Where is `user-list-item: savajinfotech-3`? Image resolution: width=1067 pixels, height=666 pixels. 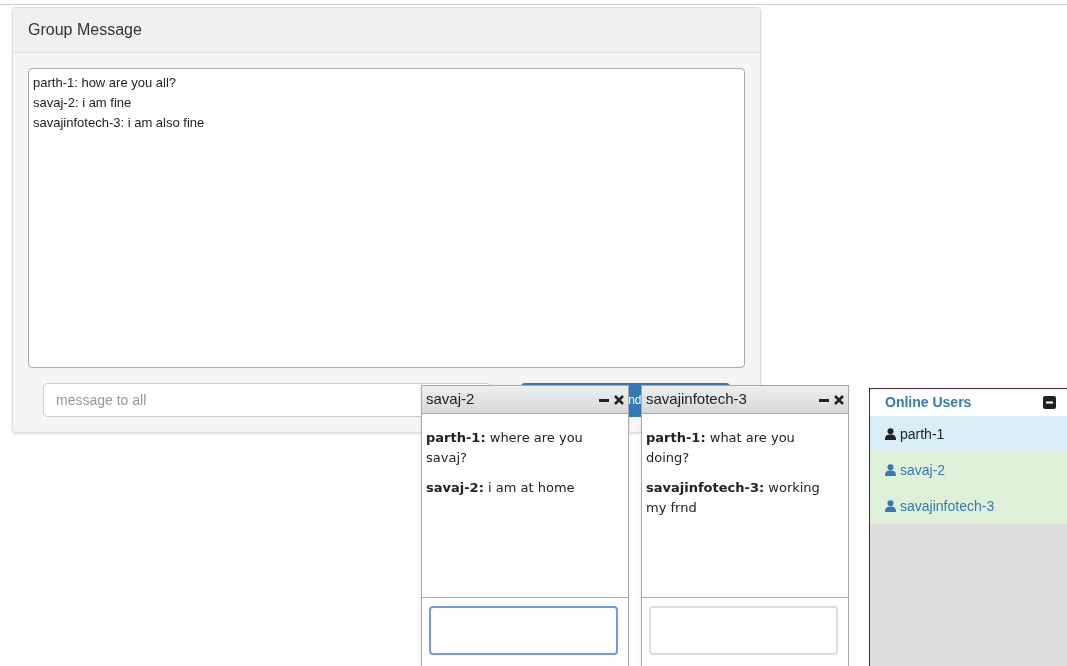
user-list-item: savajinfotech-3 is located at coordinates (968, 506).